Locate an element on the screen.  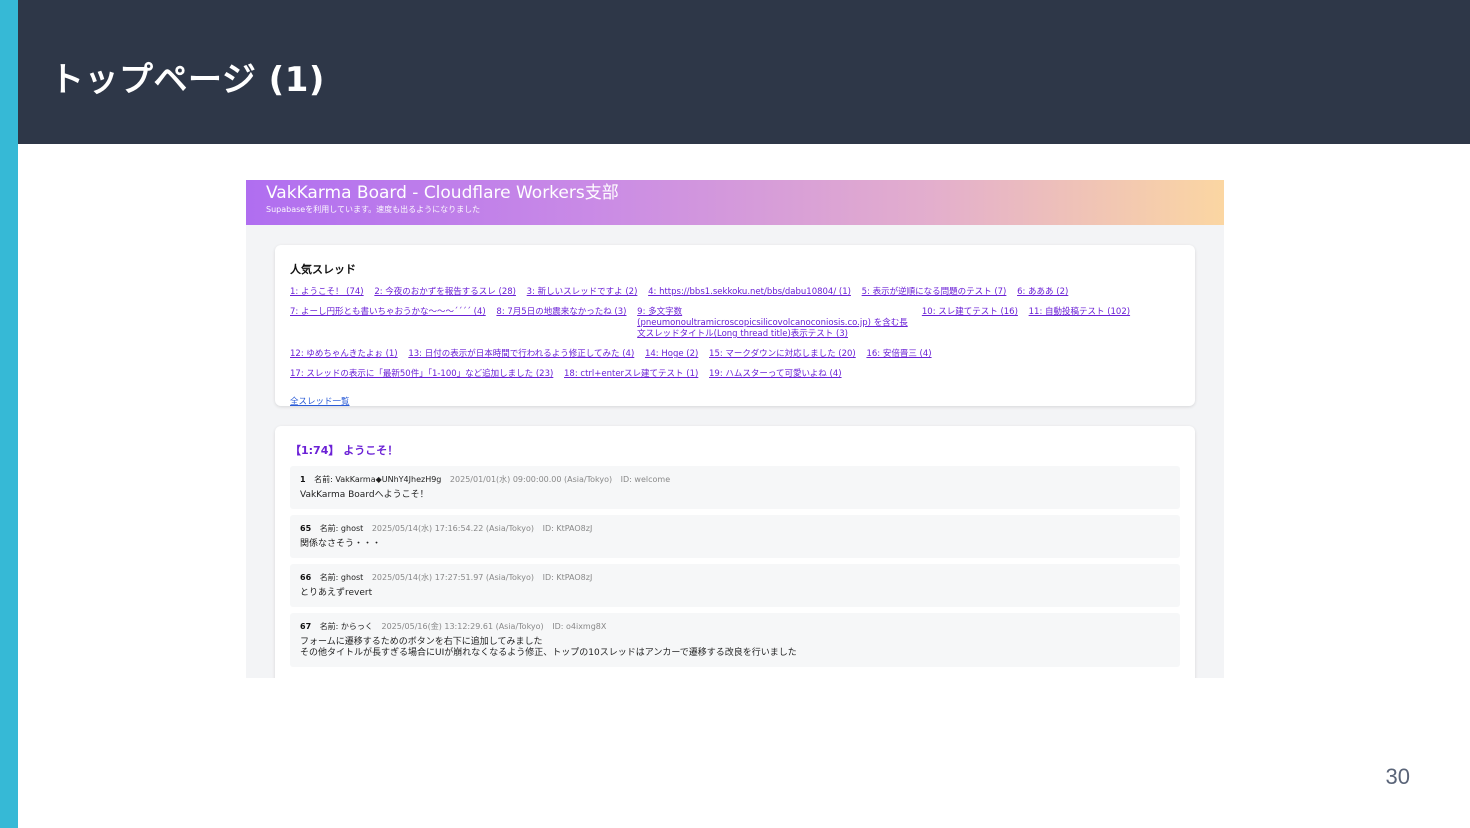
post-number: 65 is located at coordinates (305, 528).